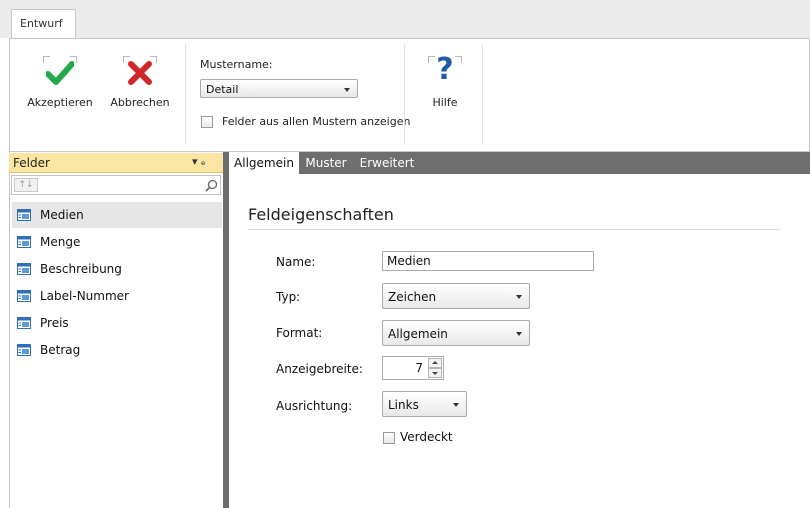 The height and width of the screenshot is (508, 810). Describe the element at coordinates (140, 102) in the screenshot. I see `cancel-label: Abbrechen` at that location.